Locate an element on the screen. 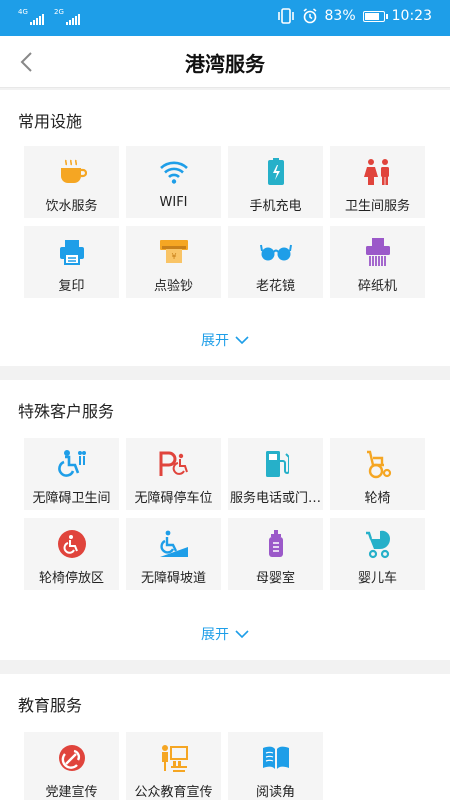 The height and width of the screenshot is (800, 450). signal-icon-1: 4G is located at coordinates (31, 17).